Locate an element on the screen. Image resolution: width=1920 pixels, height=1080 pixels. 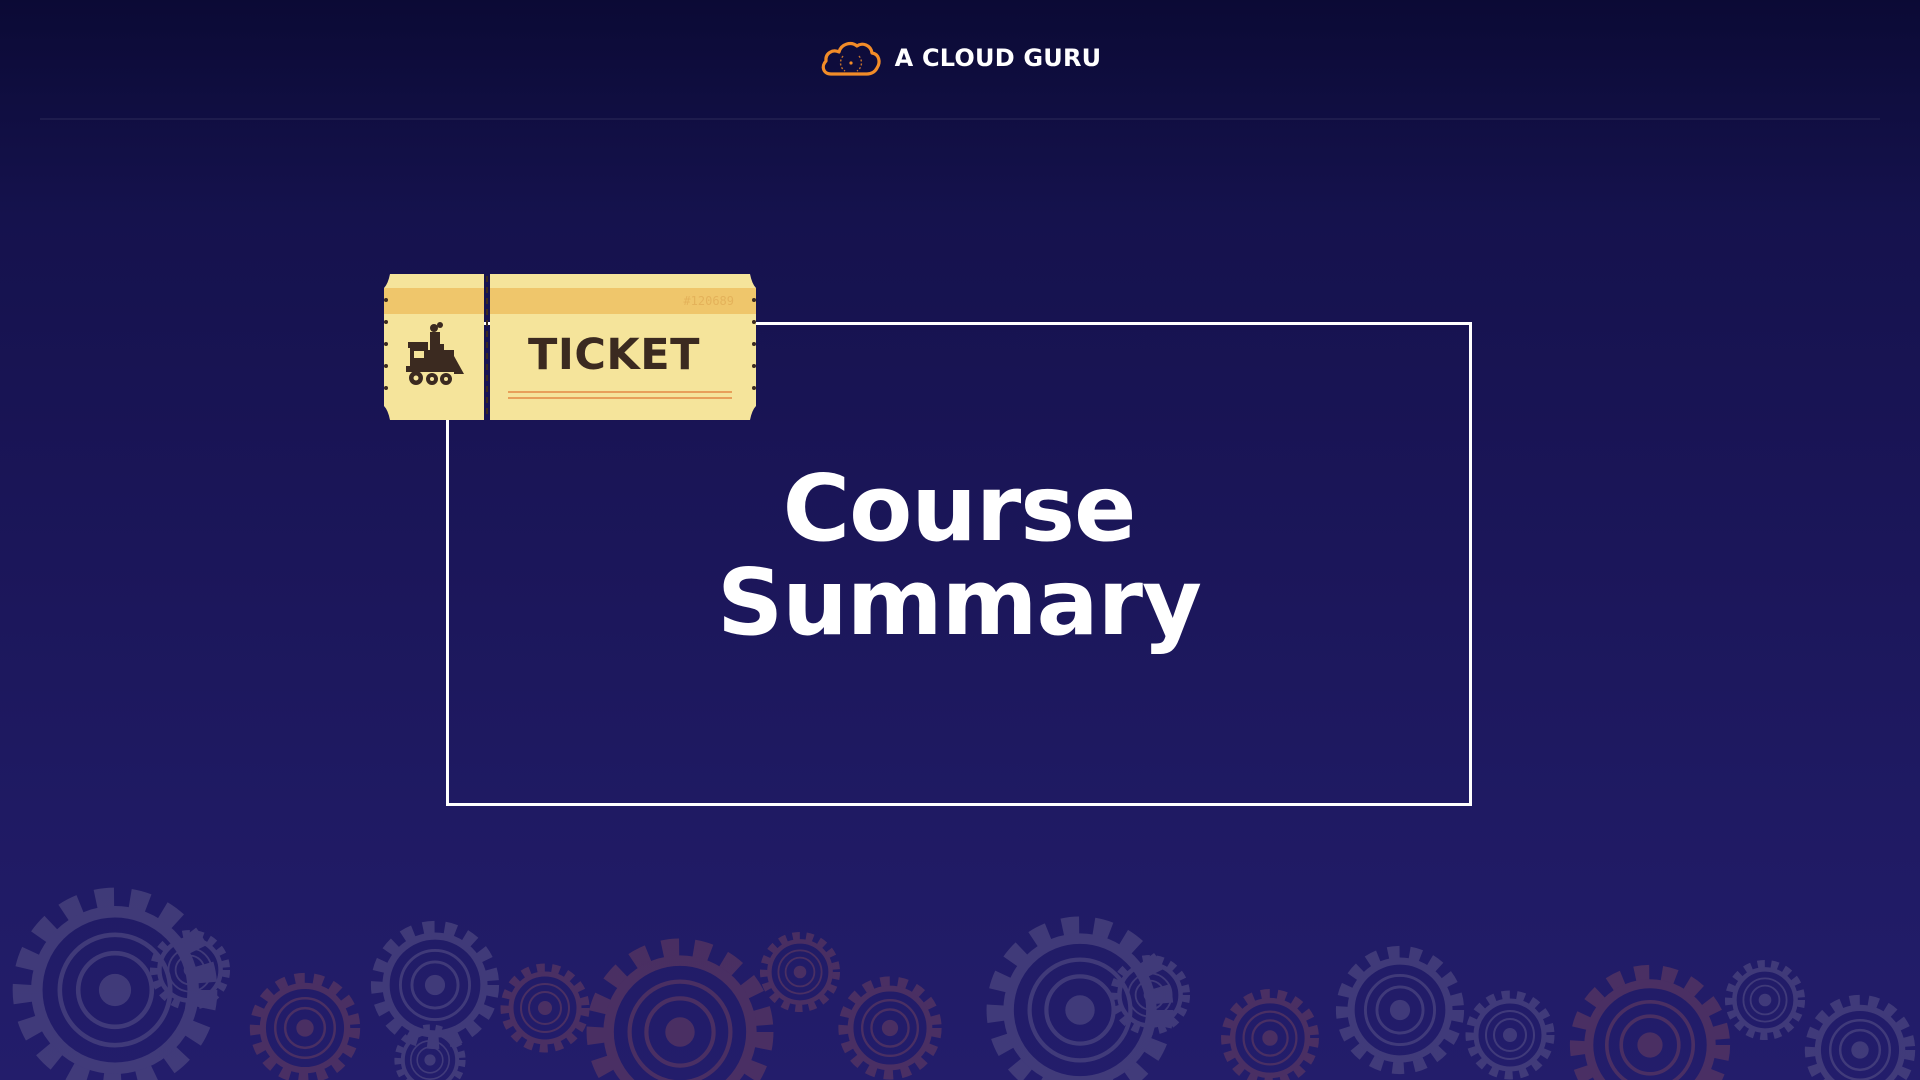
ticket: #120689 TICKET is located at coordinates (570, 347).